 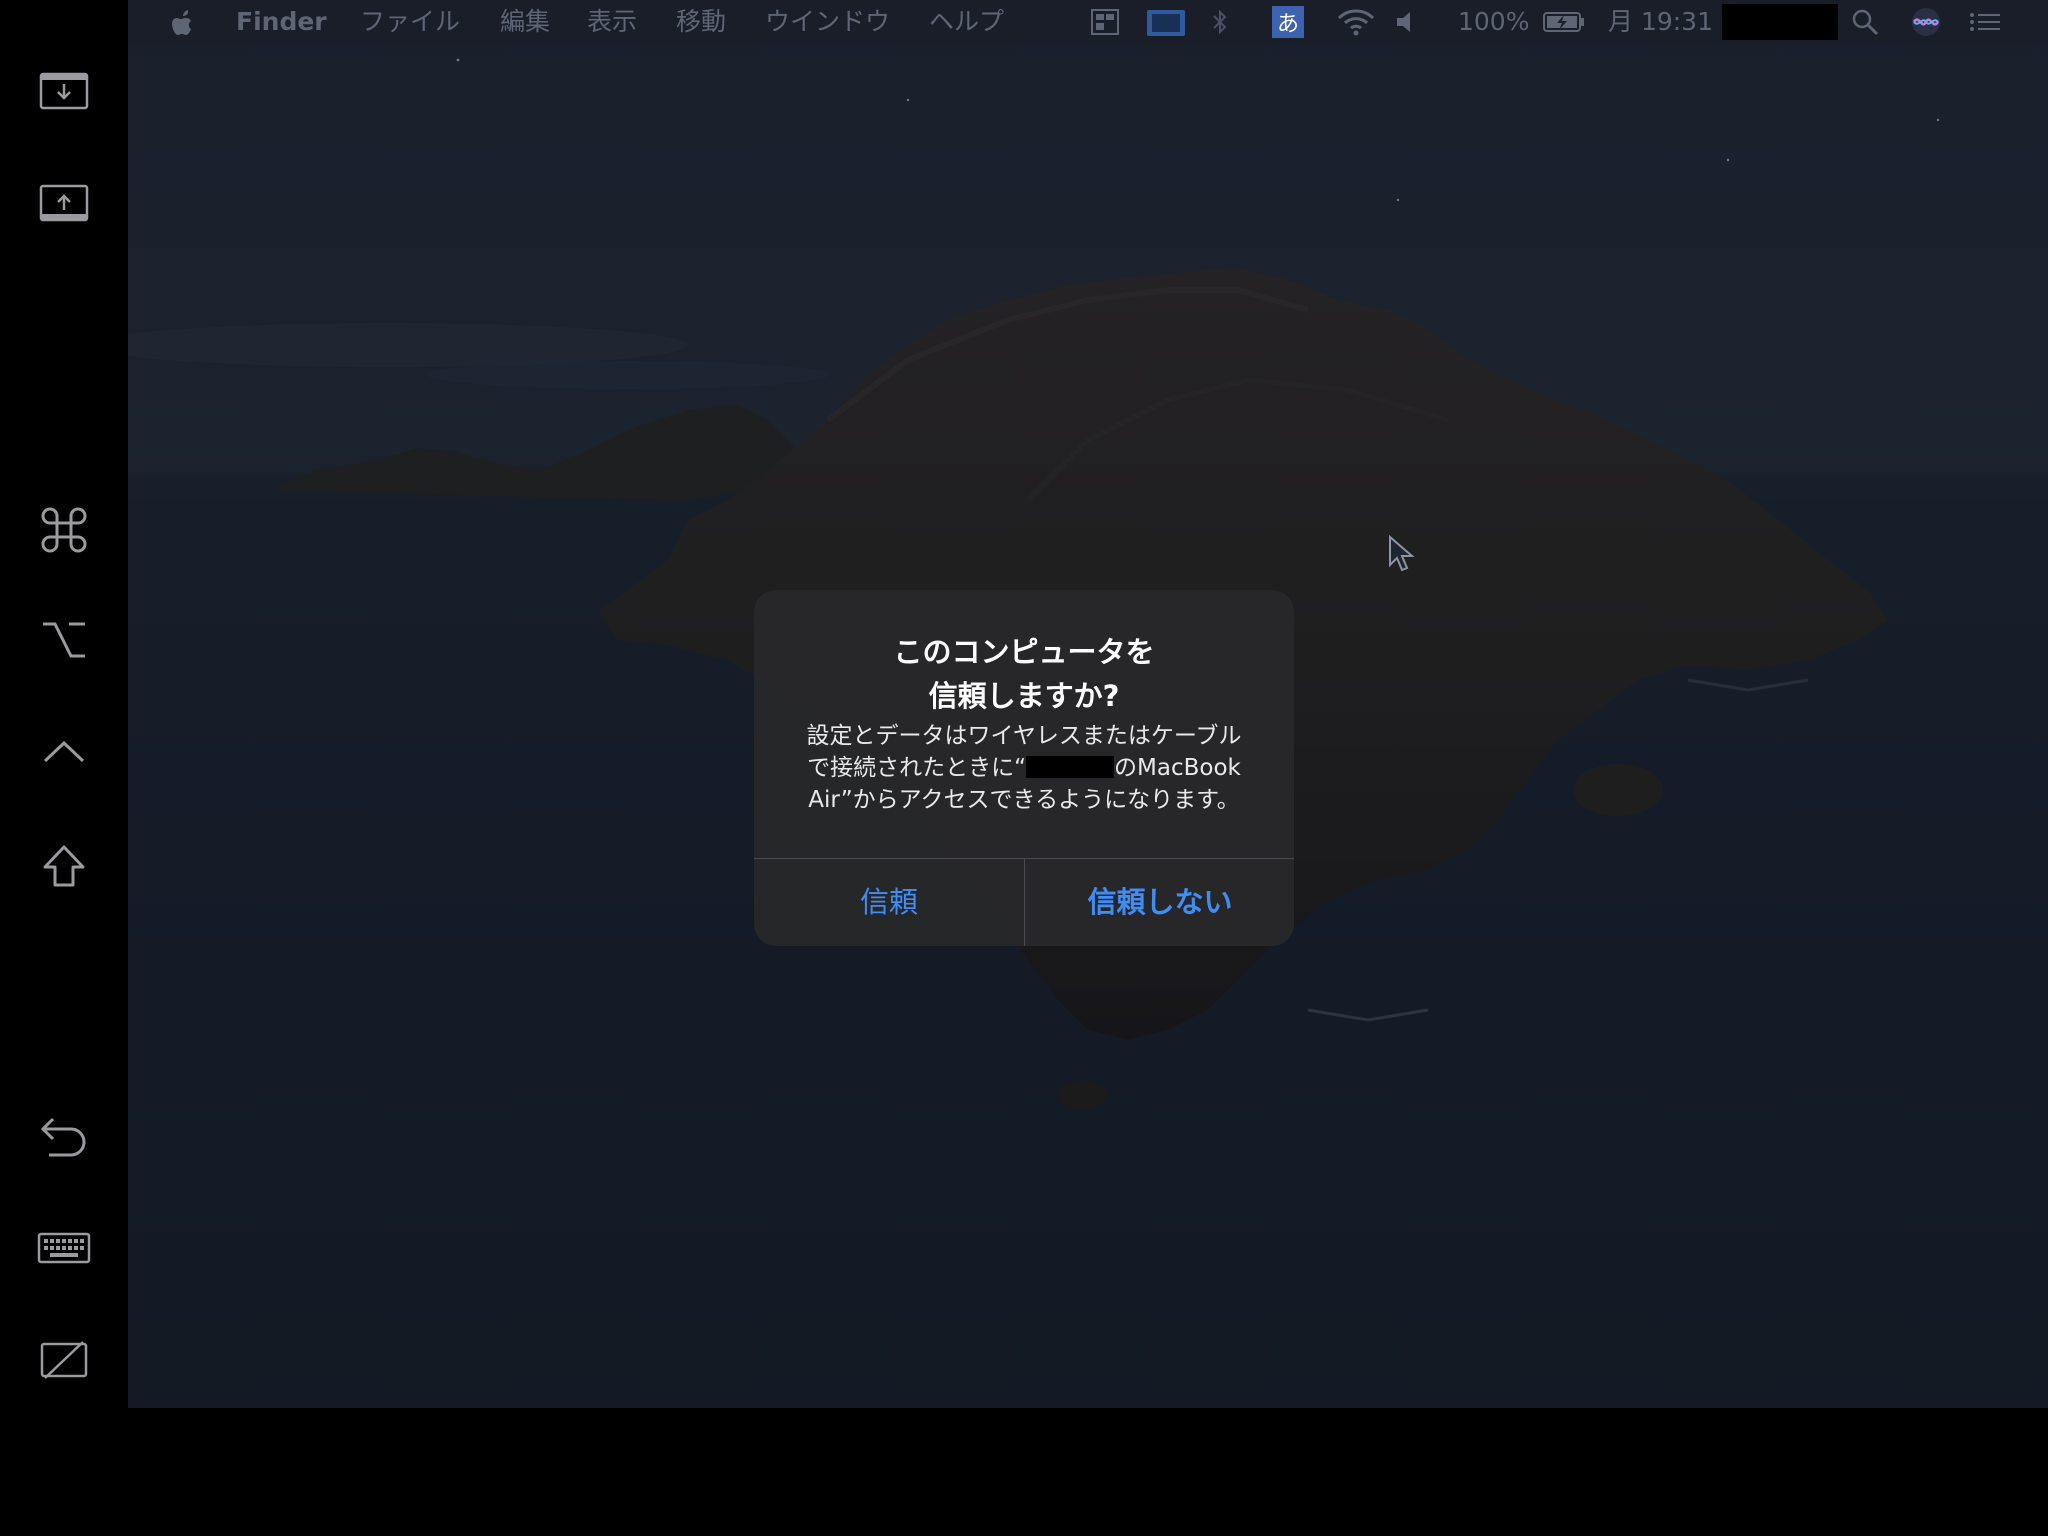 I want to click on alert-message-line-2: で接続されたときに“ のMacBook, so click(x=1024, y=768).